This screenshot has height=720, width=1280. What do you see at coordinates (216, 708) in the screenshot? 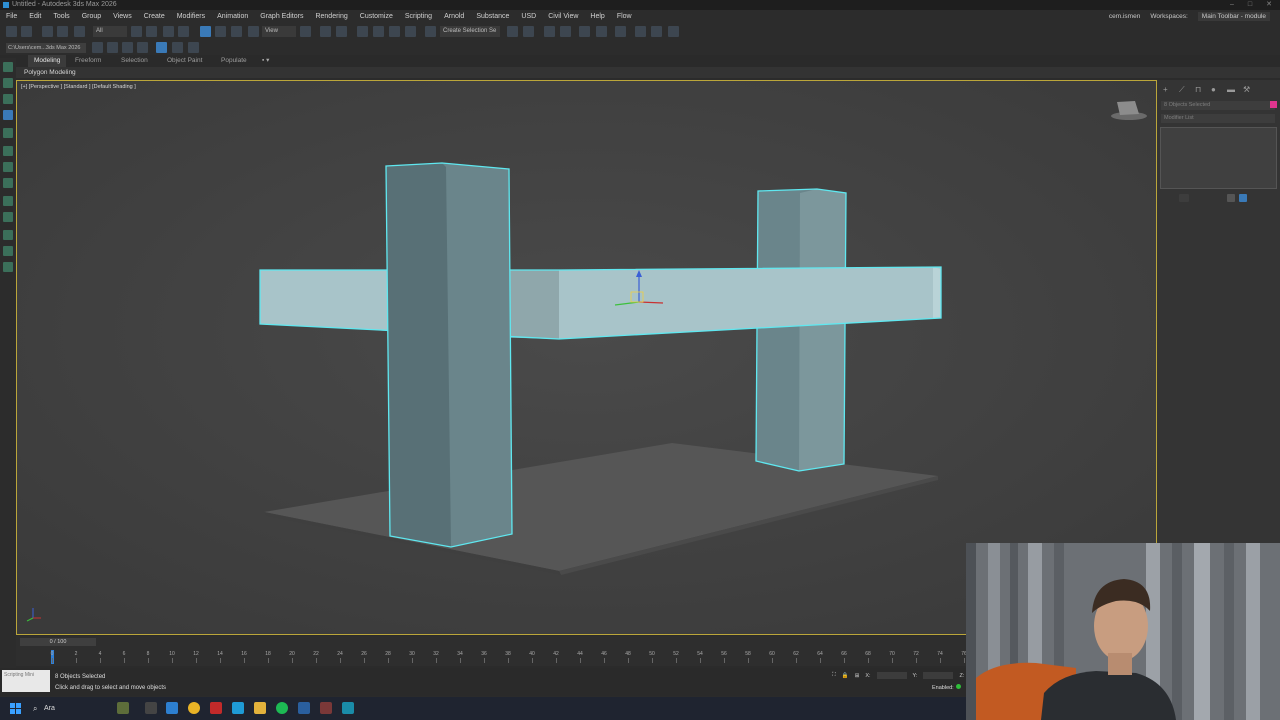
I see `opera-icon` at bounding box center [216, 708].